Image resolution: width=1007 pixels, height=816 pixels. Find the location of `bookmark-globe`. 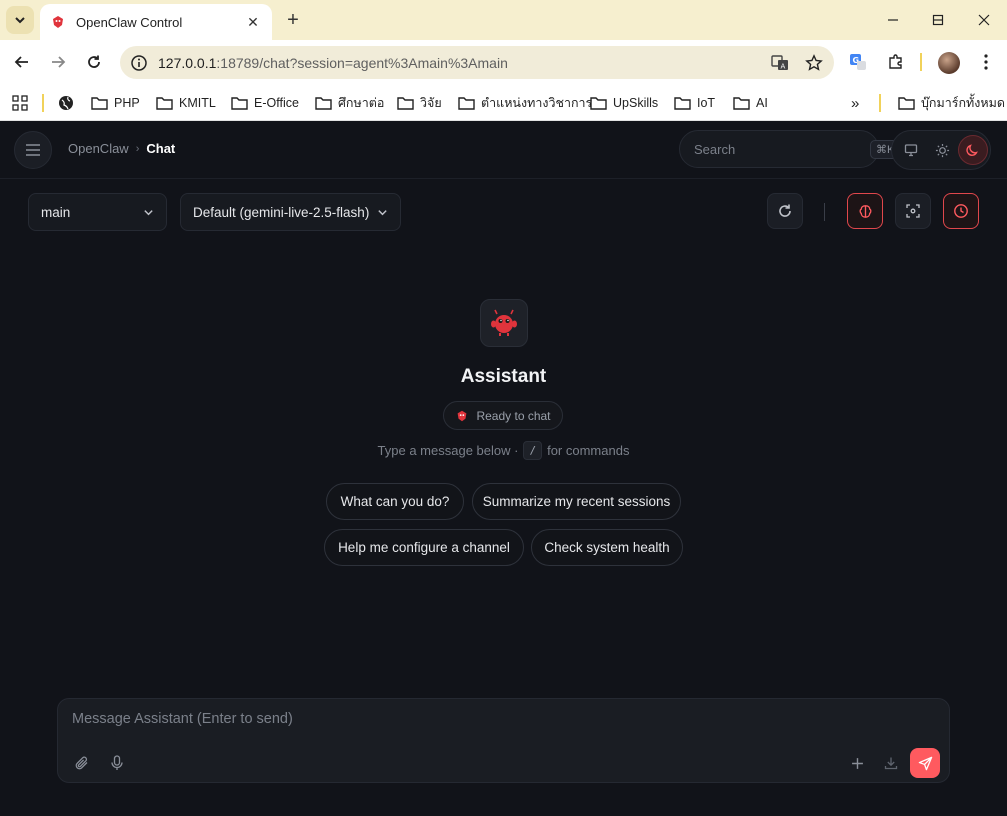

bookmark-globe is located at coordinates (69, 103).